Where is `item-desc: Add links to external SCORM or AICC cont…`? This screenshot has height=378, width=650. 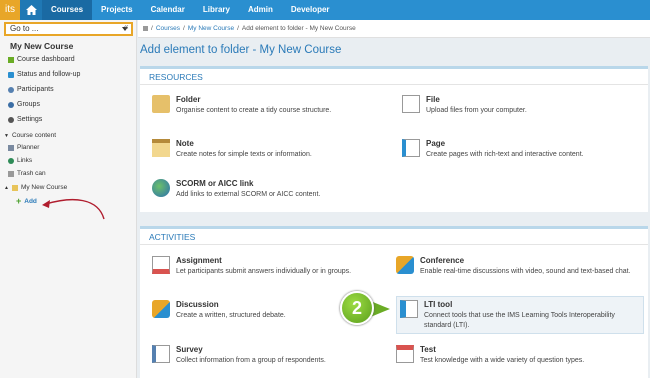 item-desc: Add links to external SCORM or AICC cont… is located at coordinates (248, 194).